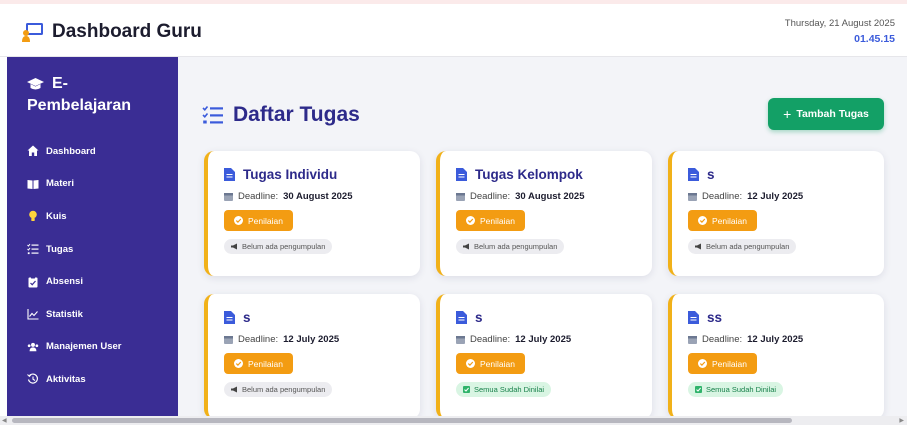 This screenshot has width=907, height=425. What do you see at coordinates (4, 420) in the screenshot?
I see `scroll-left-icon: ◀` at bounding box center [4, 420].